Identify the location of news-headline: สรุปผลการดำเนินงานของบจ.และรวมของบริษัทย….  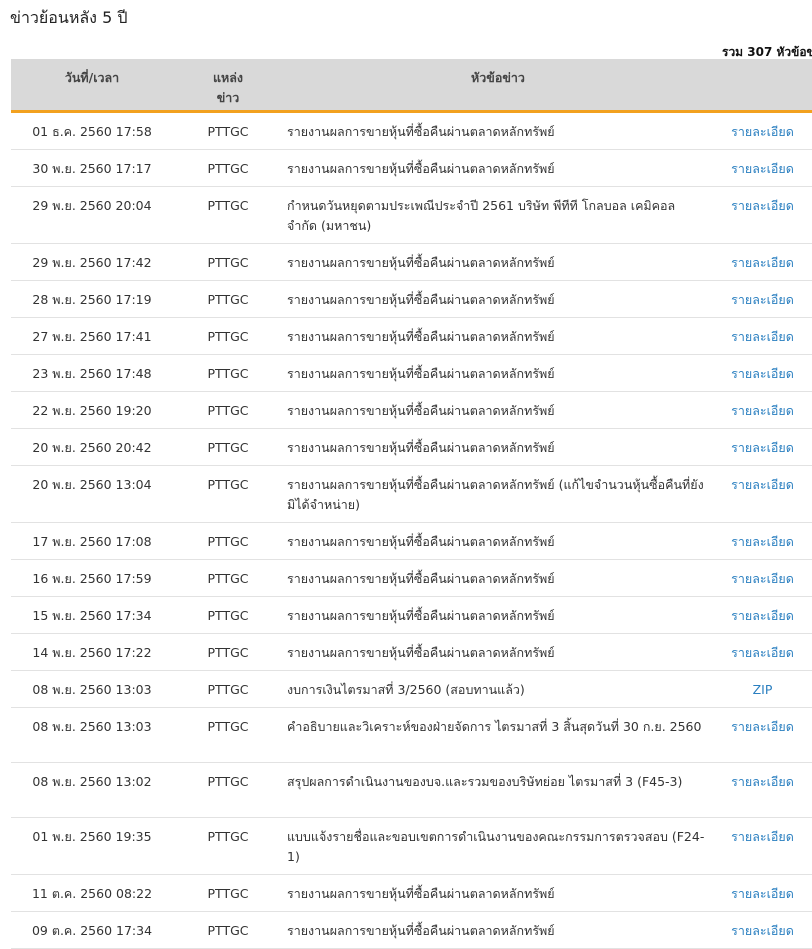
(498, 790).